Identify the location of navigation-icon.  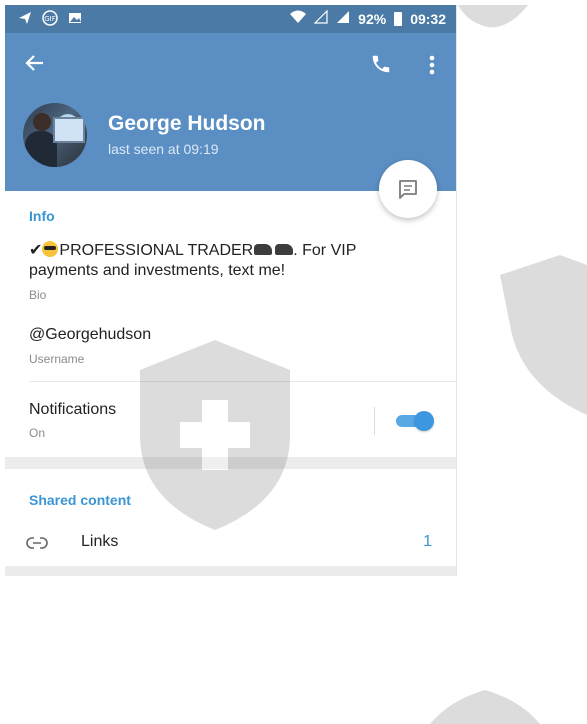
(25, 18).